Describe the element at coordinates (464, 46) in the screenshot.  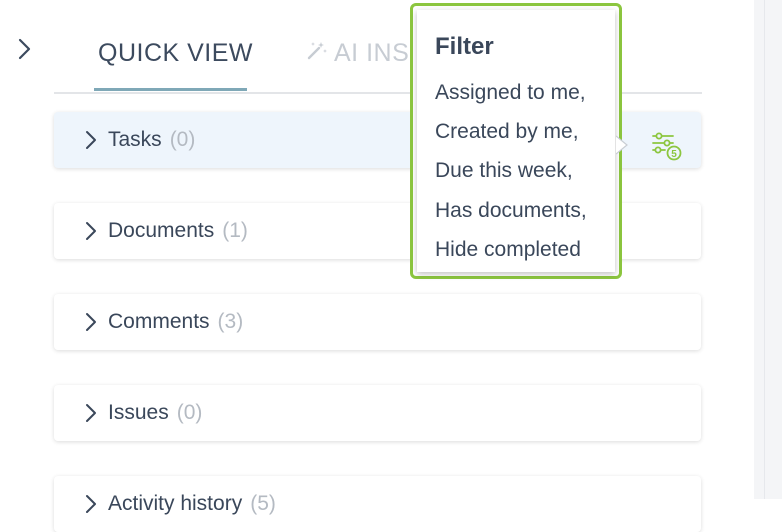
I see `tooltip-title: Filter` at that location.